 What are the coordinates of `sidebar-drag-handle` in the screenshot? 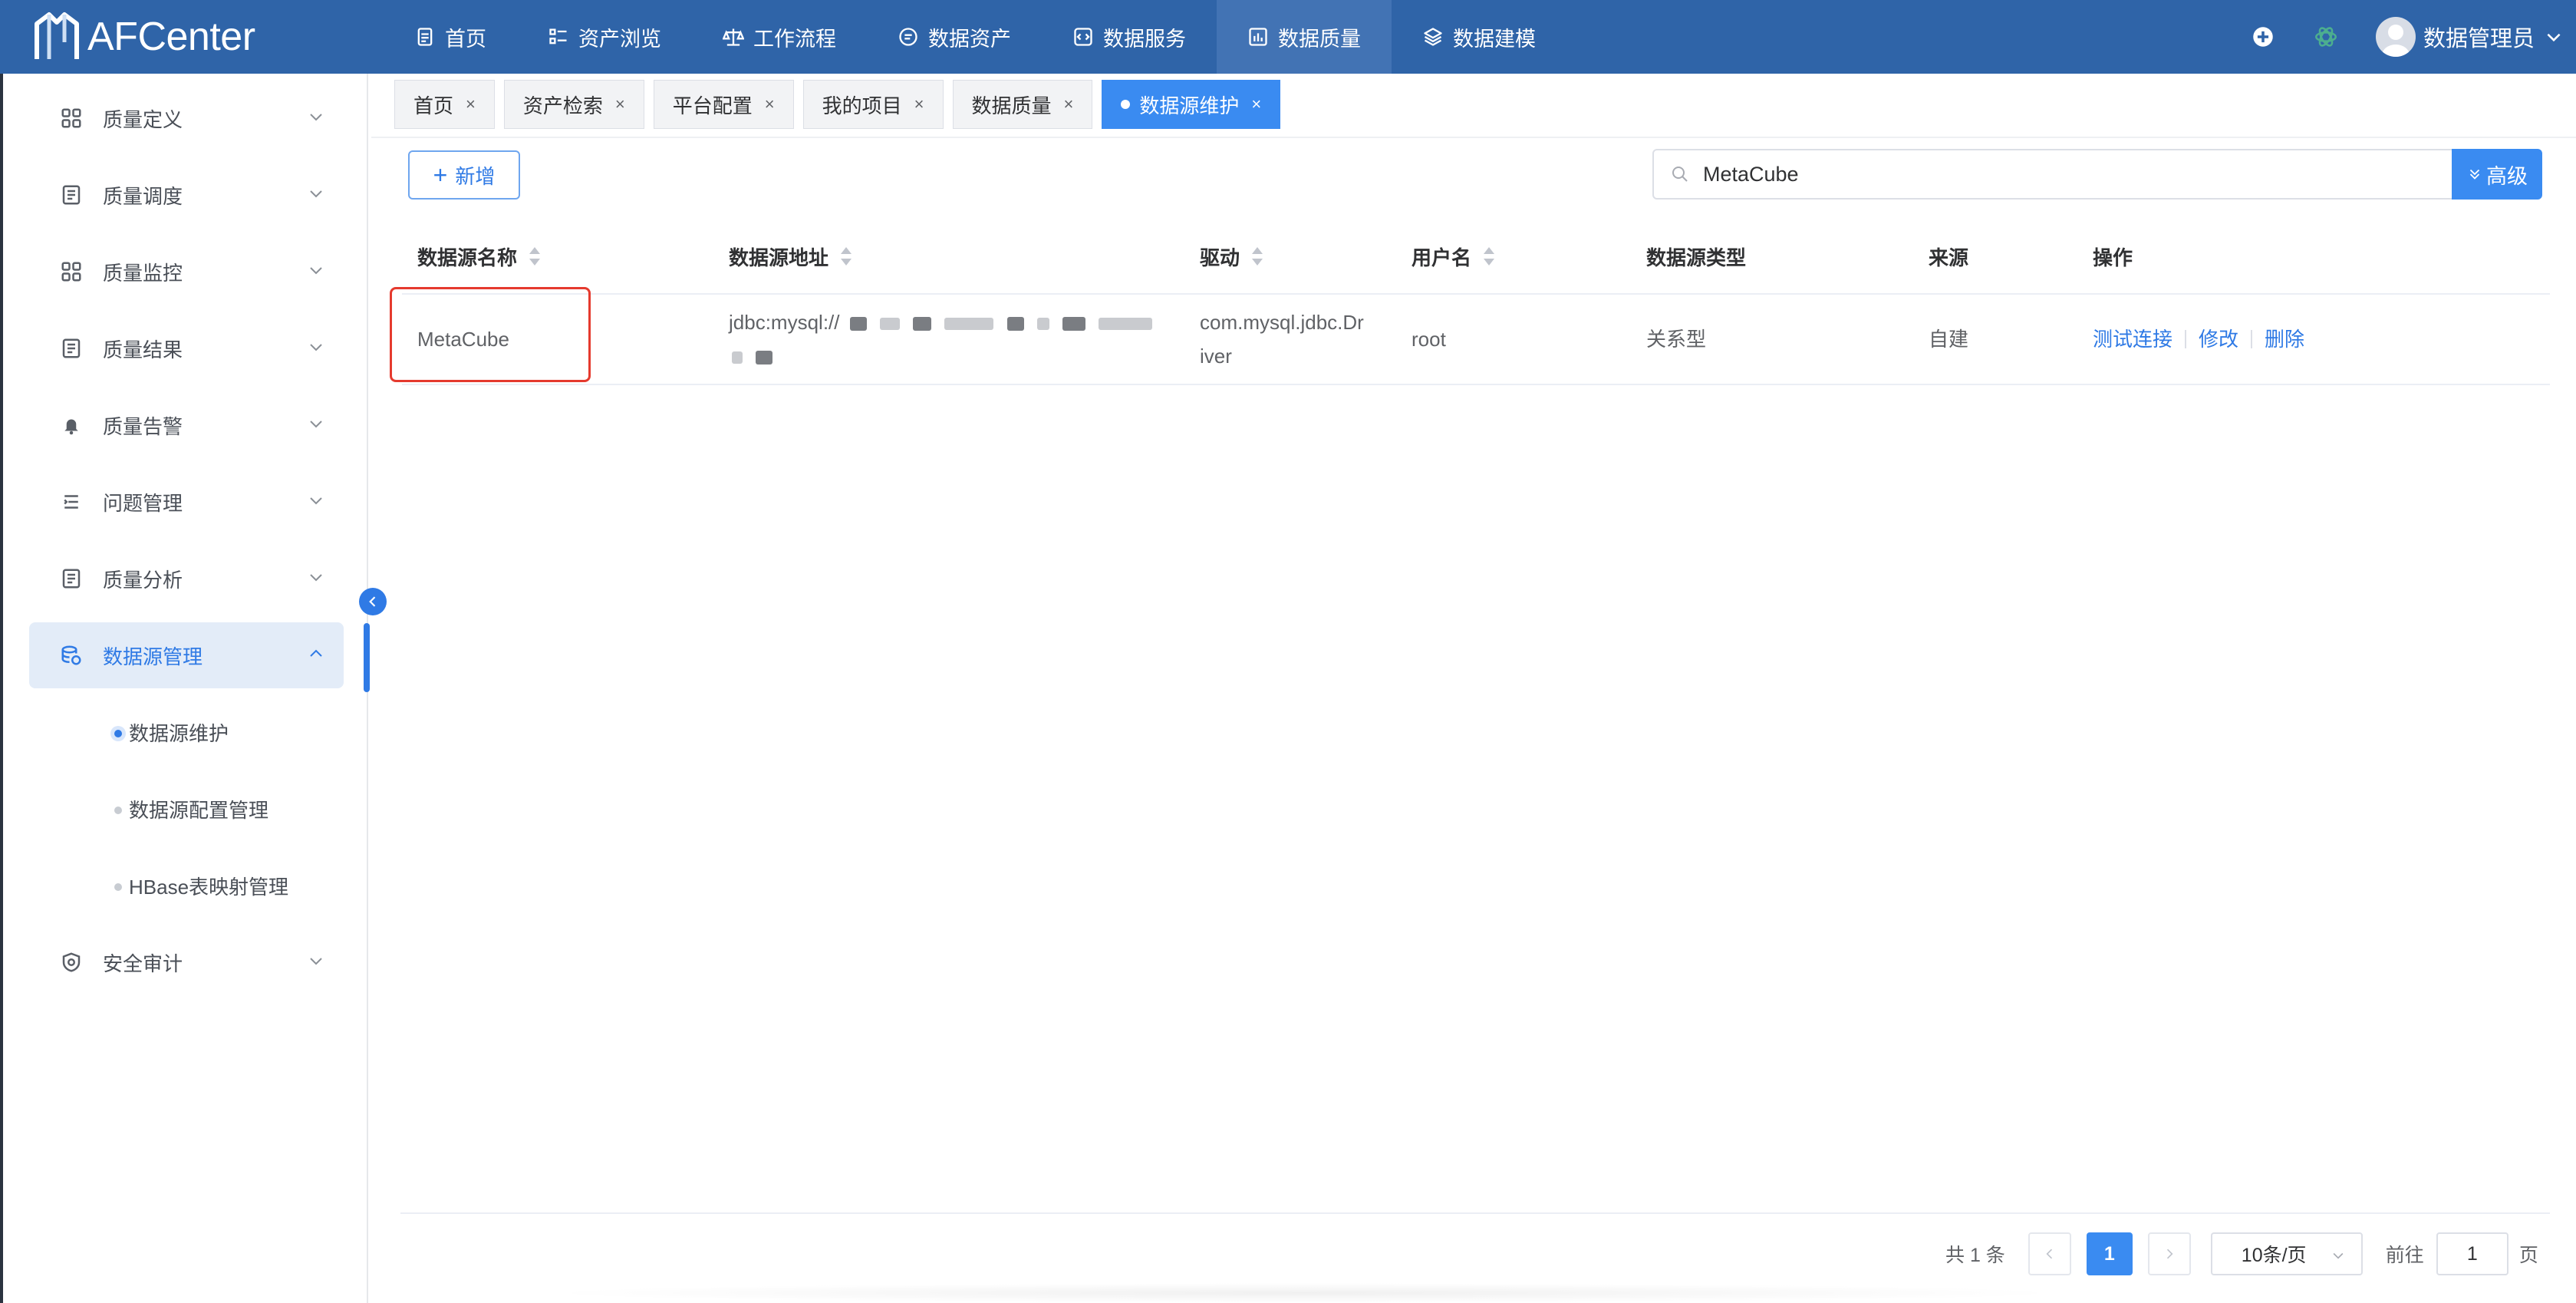 It's located at (367, 657).